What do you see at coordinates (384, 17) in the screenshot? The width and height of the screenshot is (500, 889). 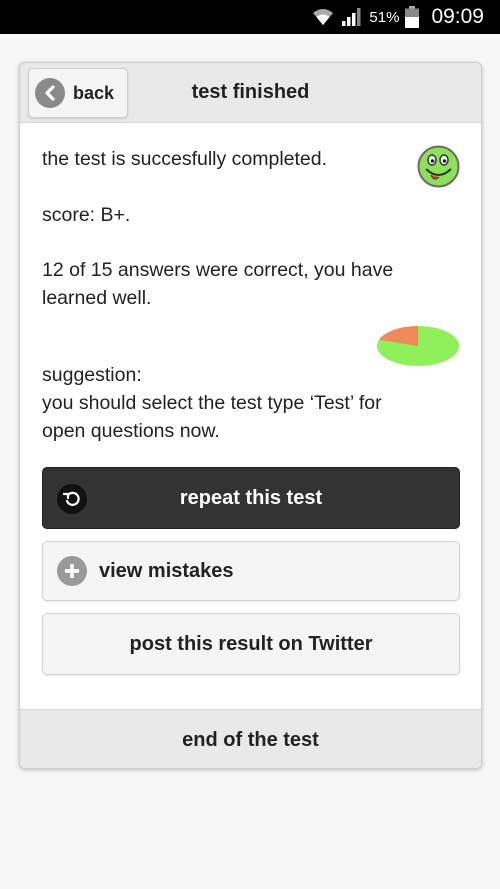 I see `battery-percent: 51%` at bounding box center [384, 17].